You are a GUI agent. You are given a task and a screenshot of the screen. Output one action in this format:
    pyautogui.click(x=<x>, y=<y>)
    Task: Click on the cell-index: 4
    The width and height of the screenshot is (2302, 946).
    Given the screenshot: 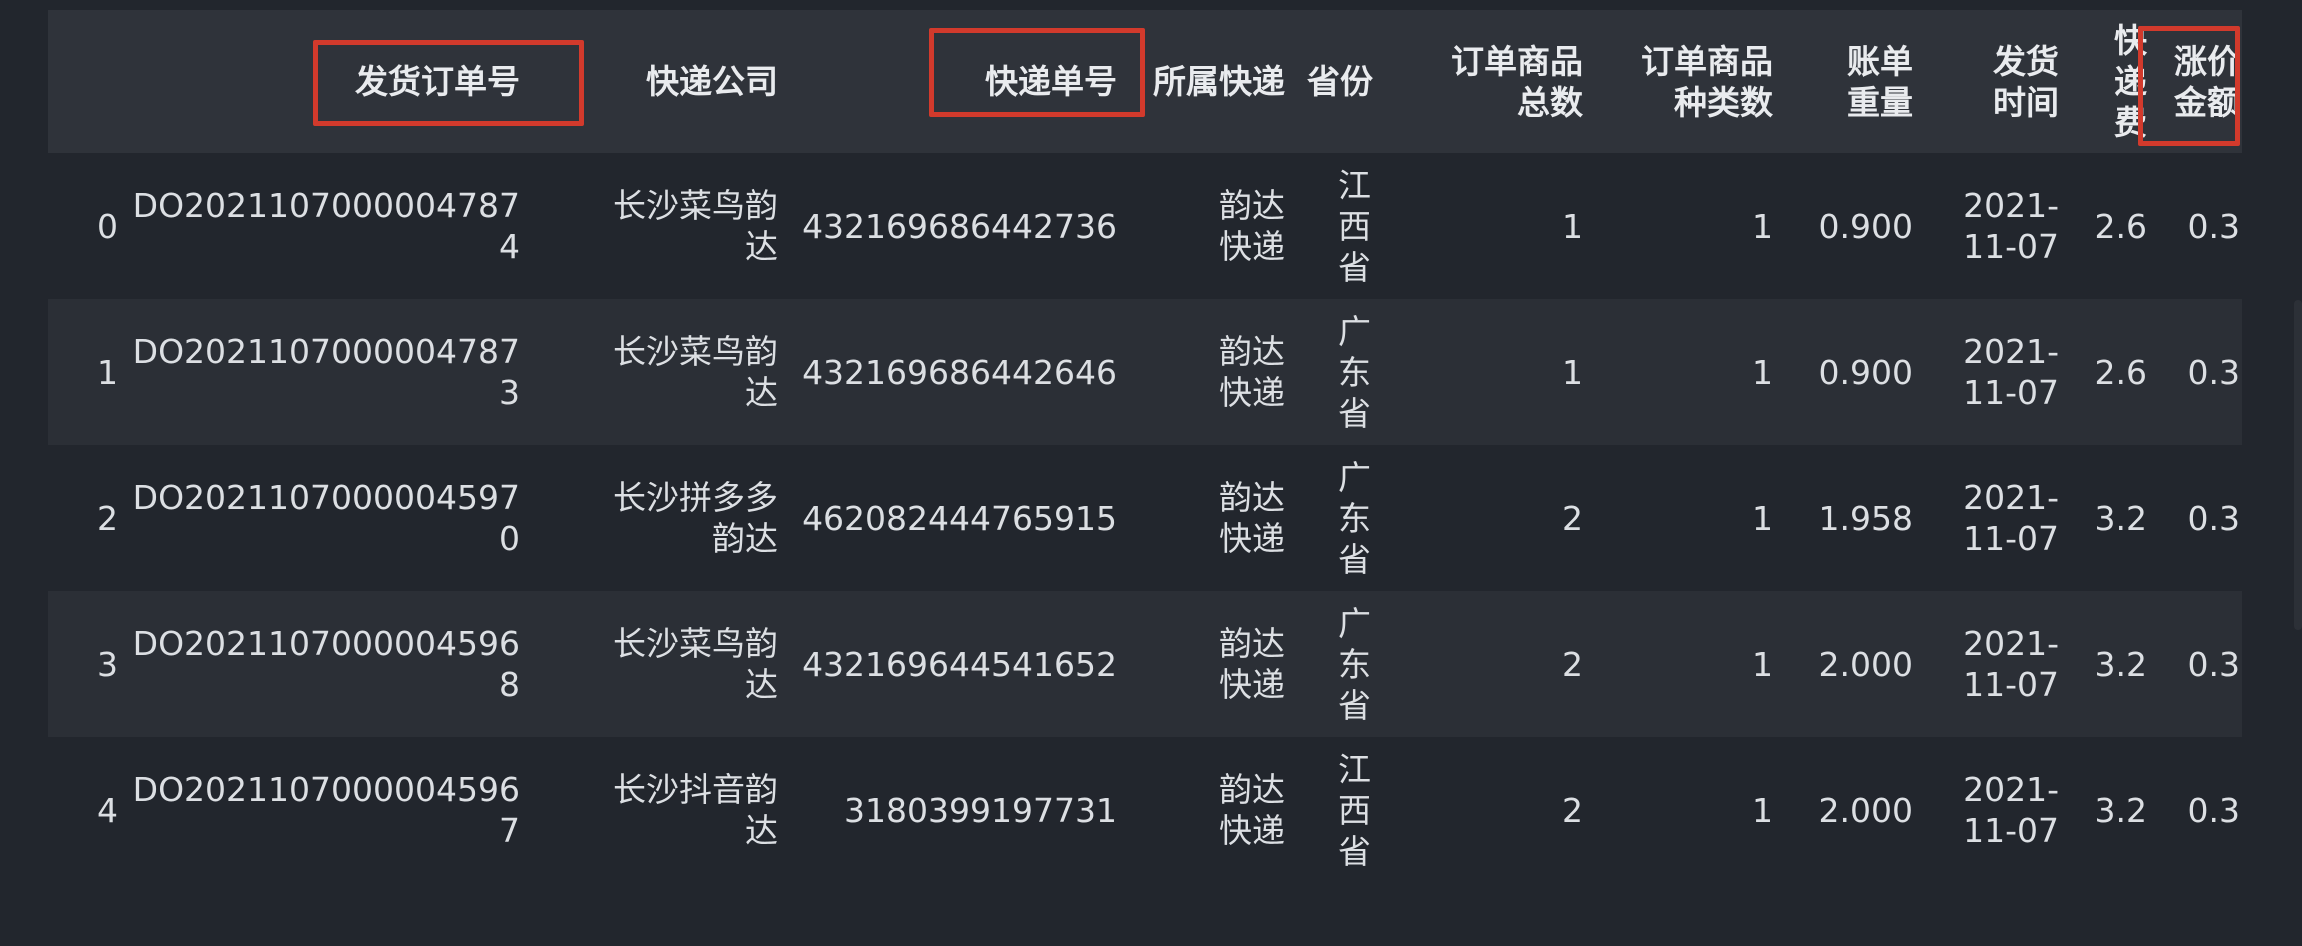 What is the action you would take?
    pyautogui.click(x=107, y=810)
    